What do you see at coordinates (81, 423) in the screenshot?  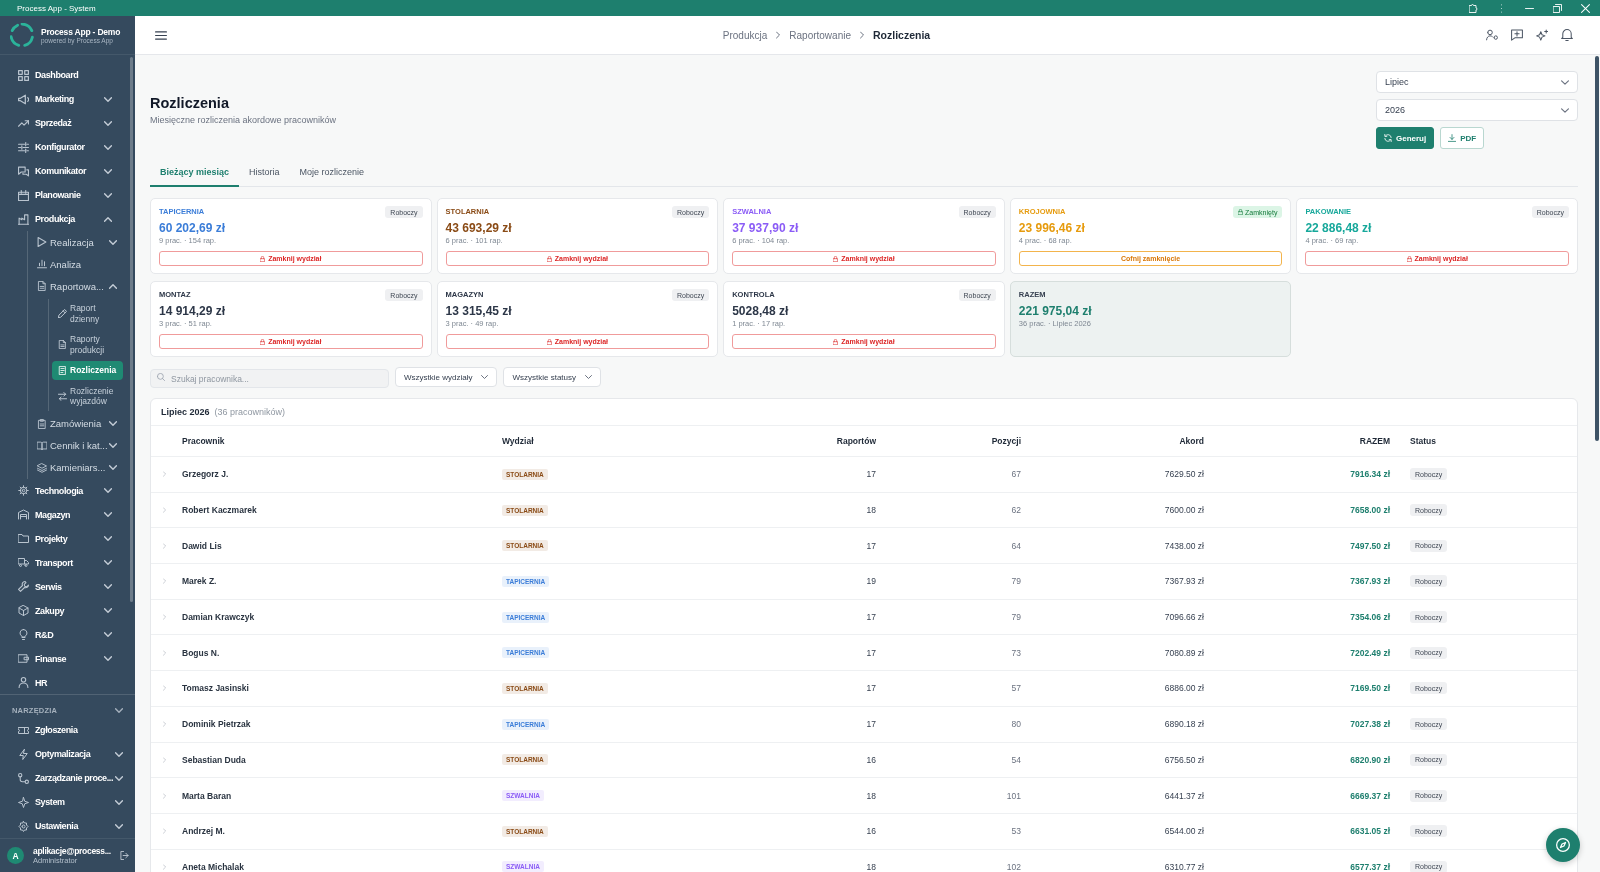 I see `nav-item: Zamówienia` at bounding box center [81, 423].